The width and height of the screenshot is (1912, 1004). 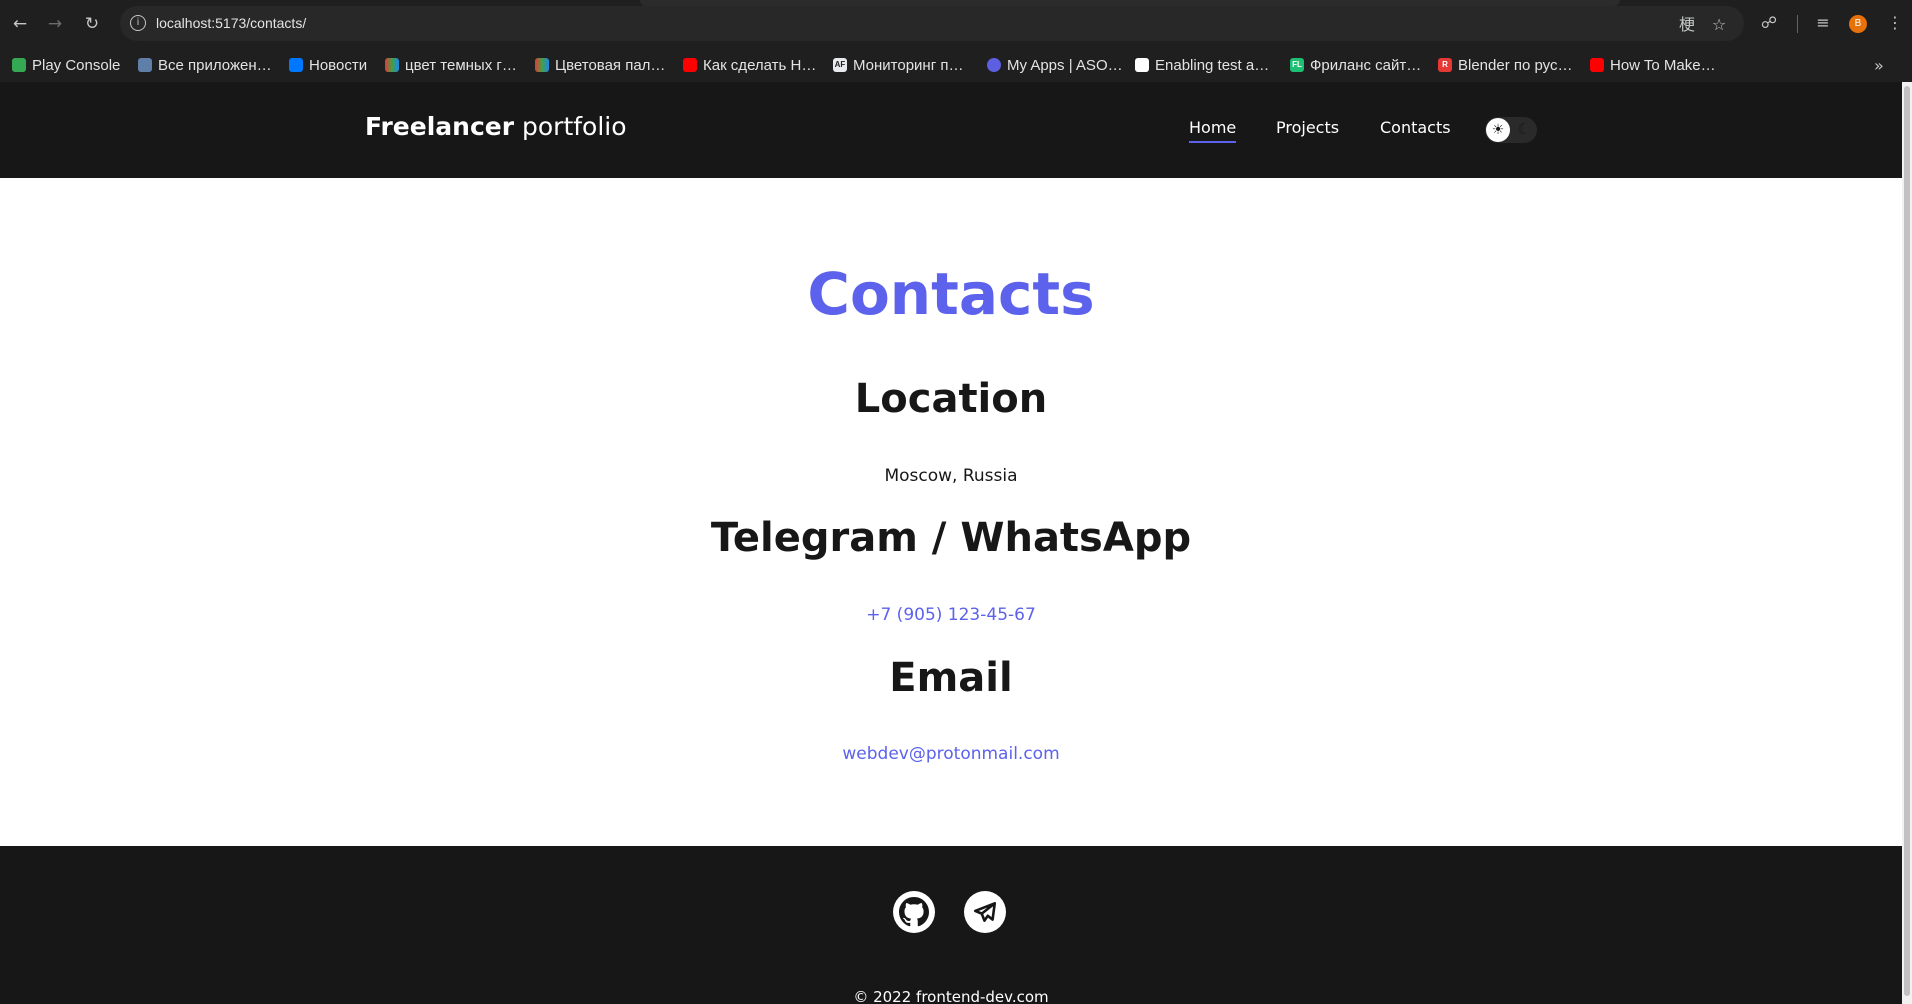 I want to click on telegram-icon, so click(x=985, y=912).